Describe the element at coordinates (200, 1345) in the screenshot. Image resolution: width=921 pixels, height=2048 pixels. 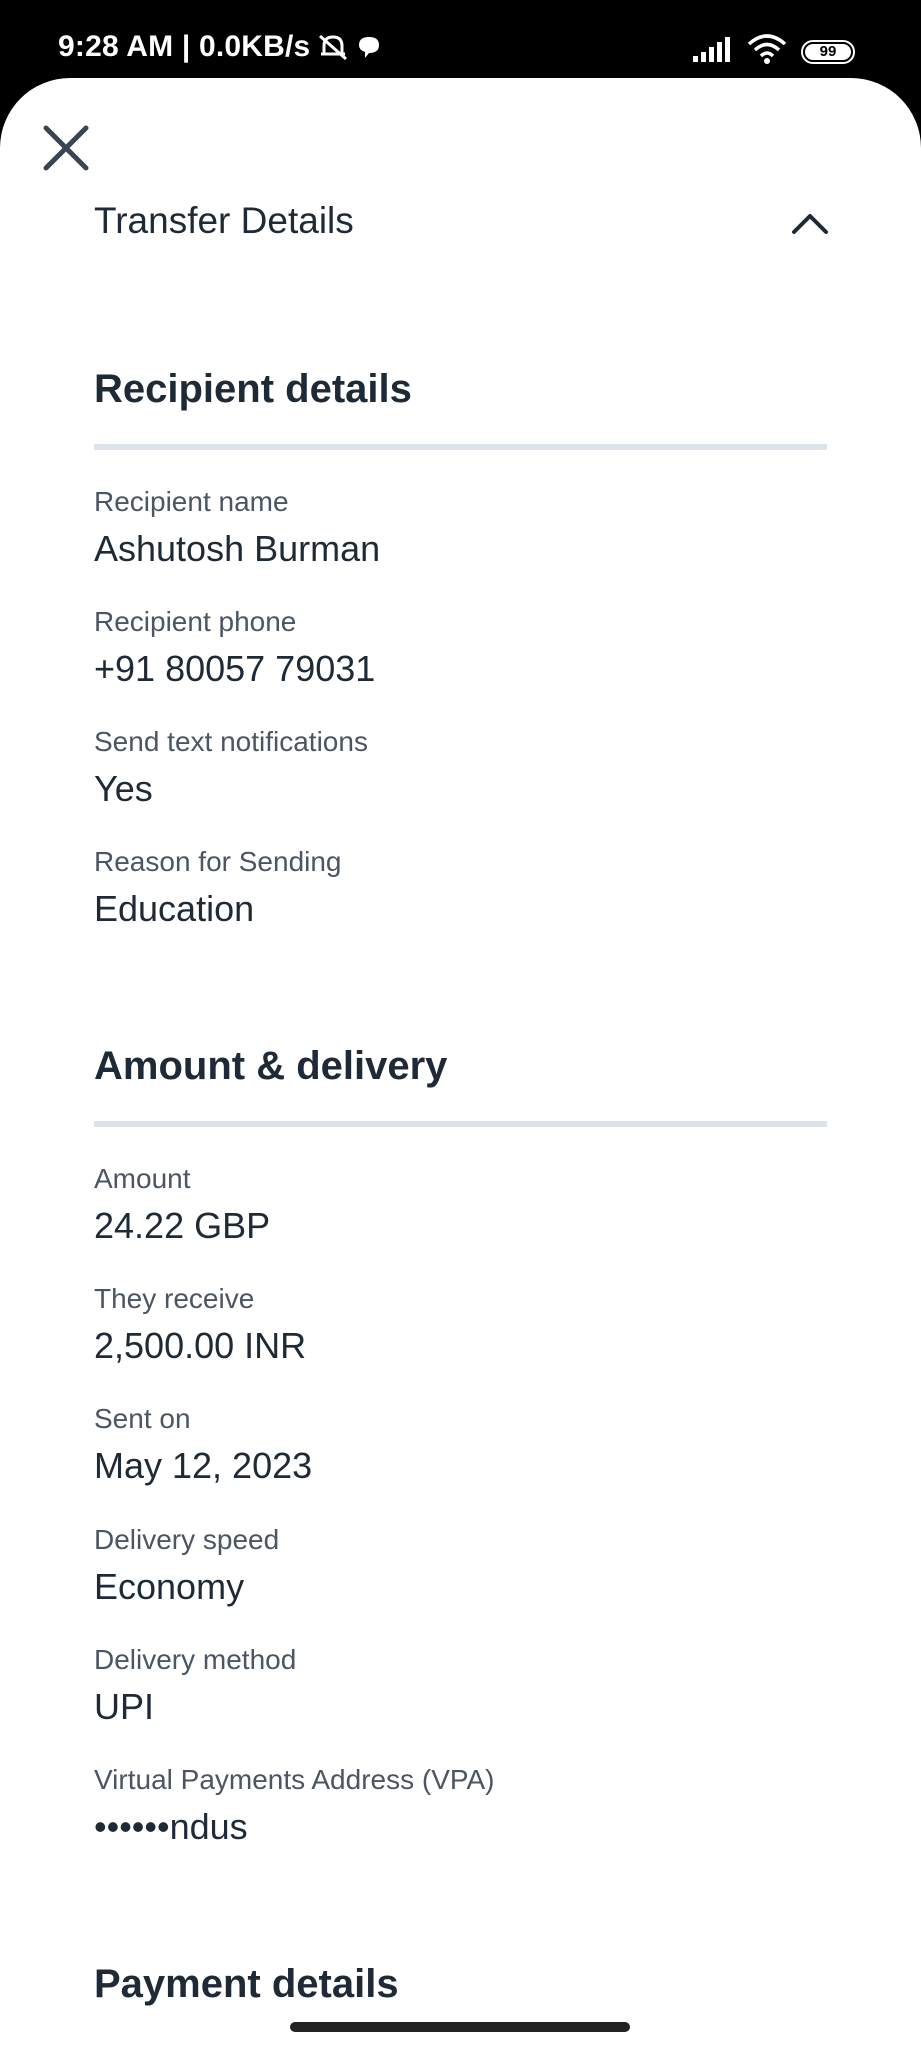
I see `field-value: 2,500.00 INR` at that location.